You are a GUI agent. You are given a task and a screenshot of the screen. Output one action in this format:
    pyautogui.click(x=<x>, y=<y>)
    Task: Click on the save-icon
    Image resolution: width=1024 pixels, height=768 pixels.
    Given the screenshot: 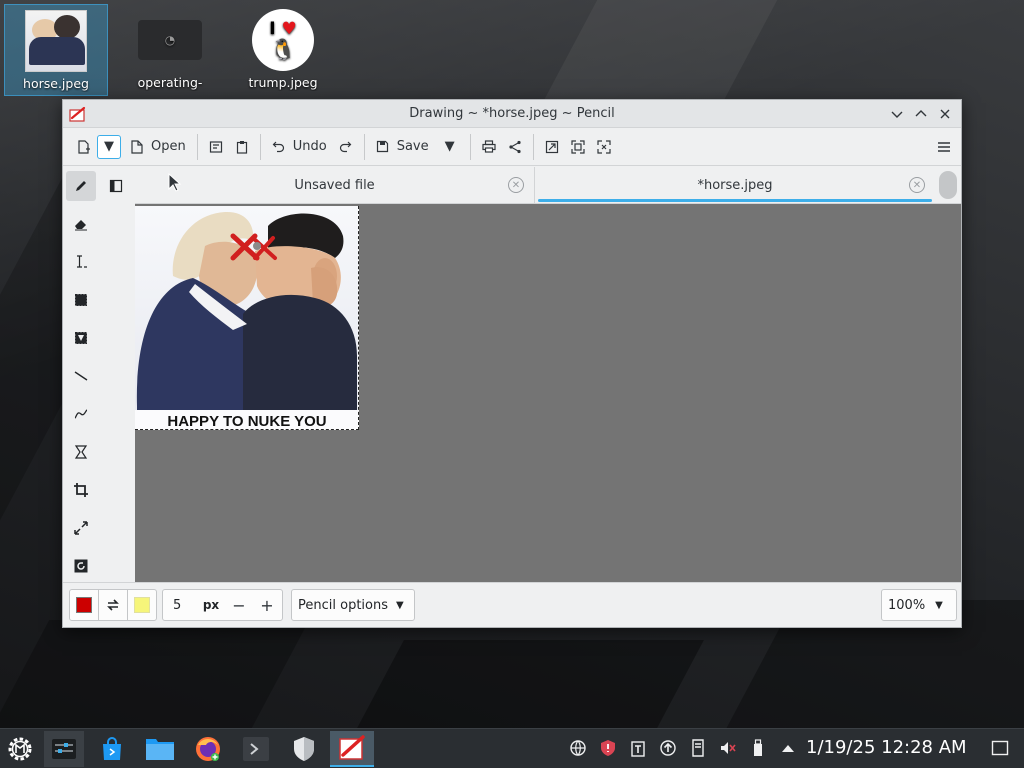 What is the action you would take?
    pyautogui.click(x=382, y=146)
    